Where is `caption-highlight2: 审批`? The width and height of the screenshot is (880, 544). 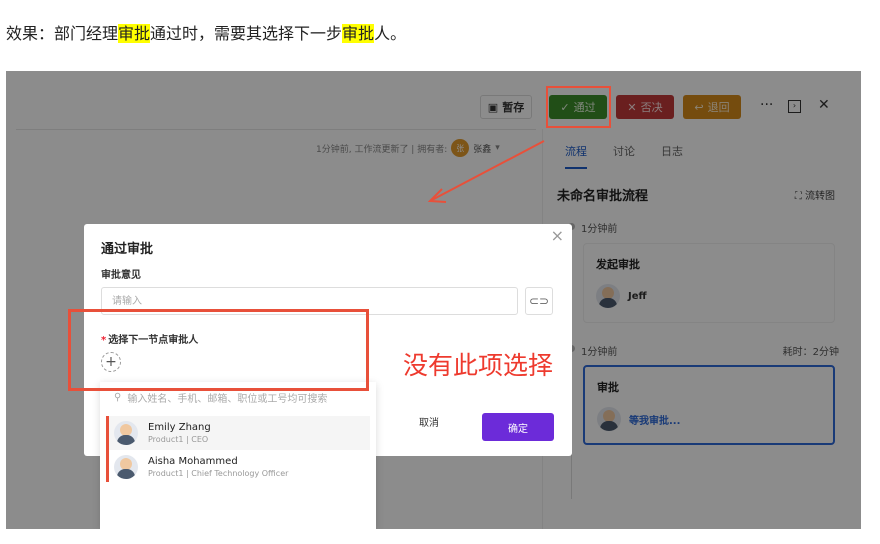
caption-highlight2: 审批 is located at coordinates (358, 33).